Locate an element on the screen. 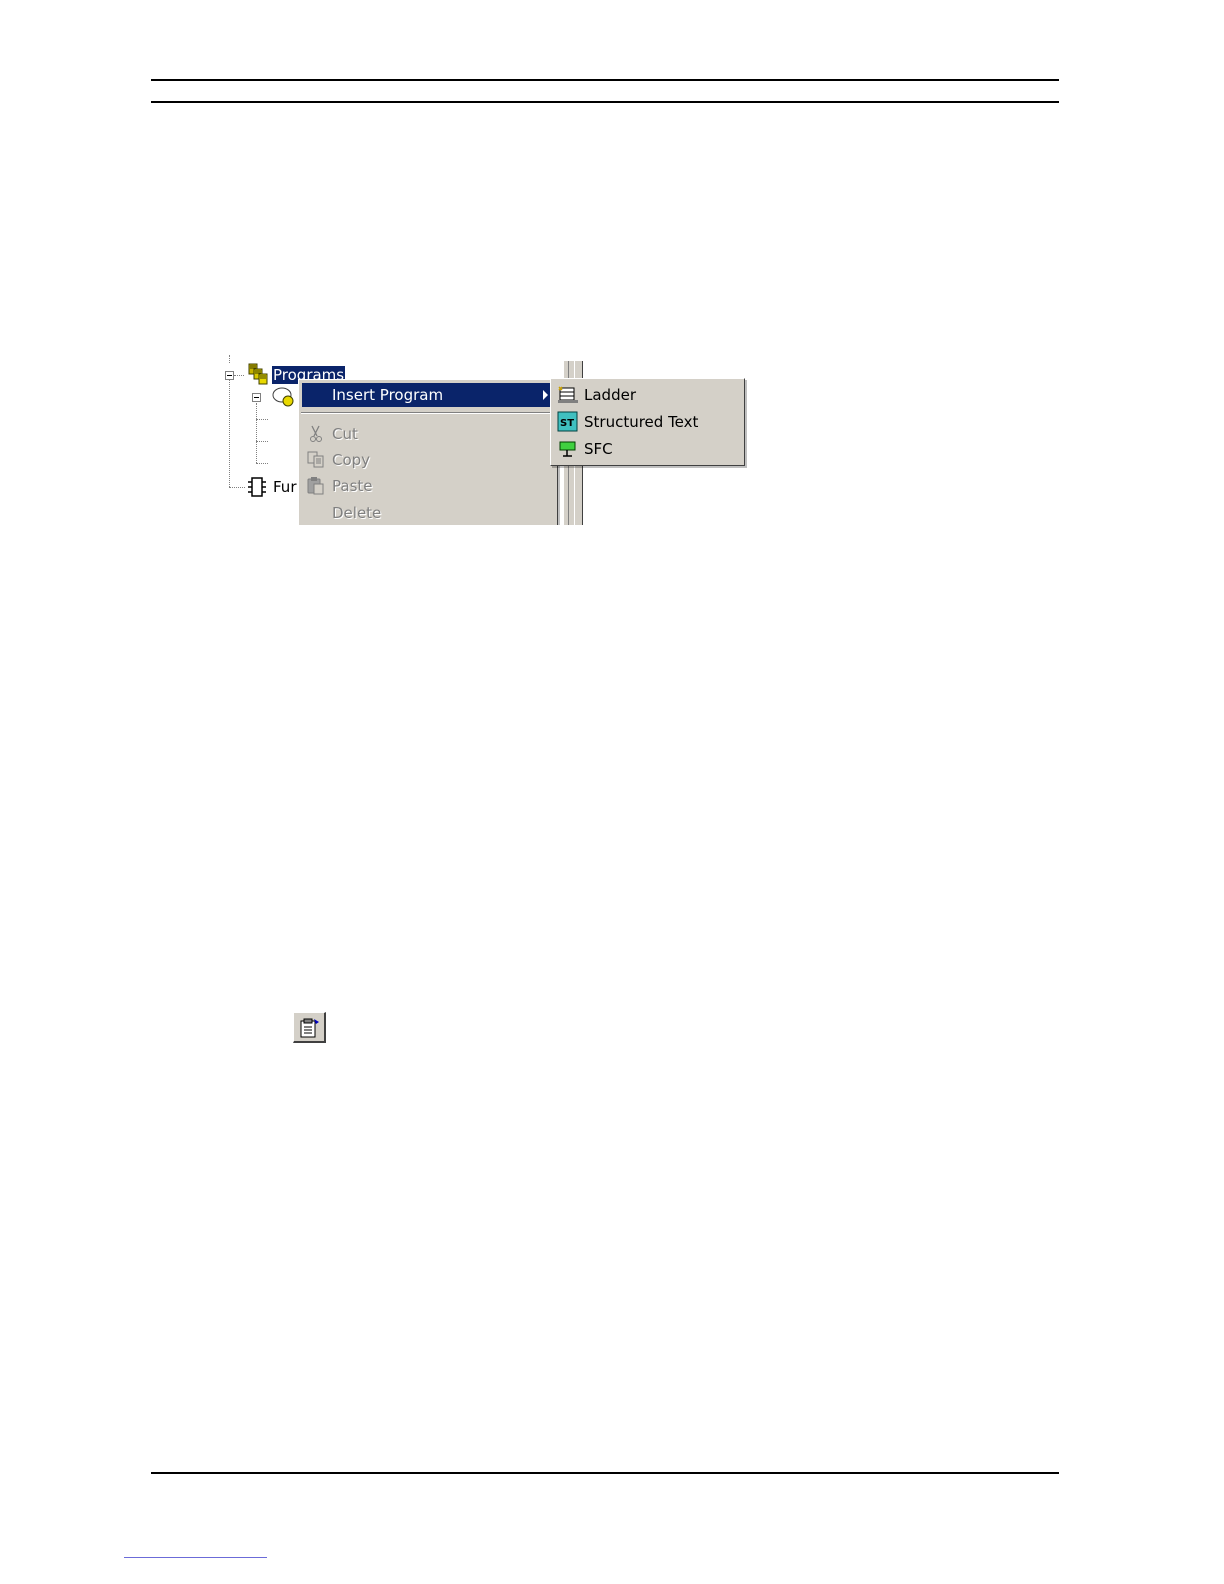 Image resolution: width=1224 pixels, height=1584 pixels. context-menu: Insert Program Cut Copy Paste Delete is located at coordinates (428, 452).